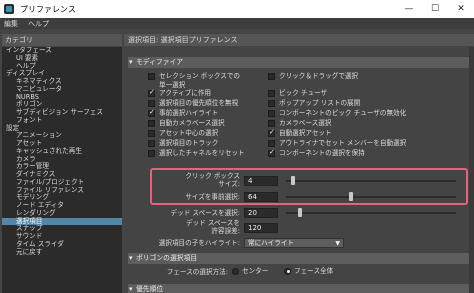 Image resolution: width=474 pixels, height=293 pixels. Describe the element at coordinates (303, 93) in the screenshot. I see `option-label: ピック チューザ` at that location.